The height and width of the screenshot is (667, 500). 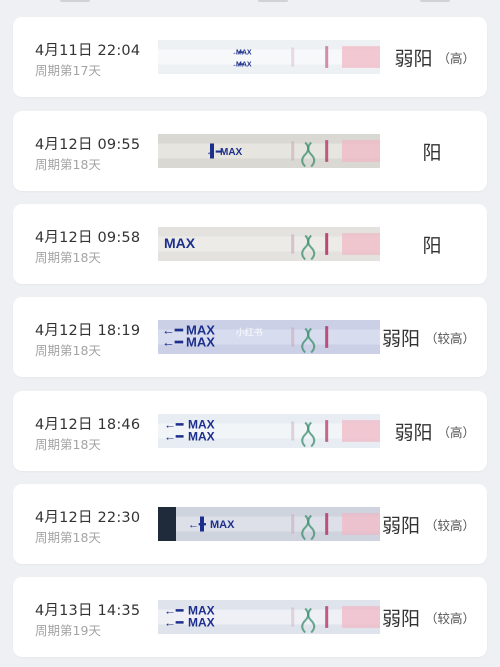 I want to click on record-card: 4月12日 18:46 周期第18天 MAX ←━ MAX ←━ 弱阳 （高）, so click(x=250, y=431).